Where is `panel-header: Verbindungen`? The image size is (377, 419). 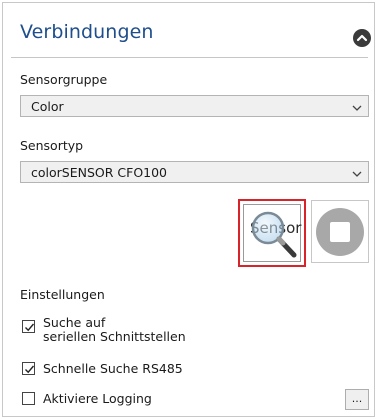
panel-header: Verbindungen is located at coordinates (188, 30).